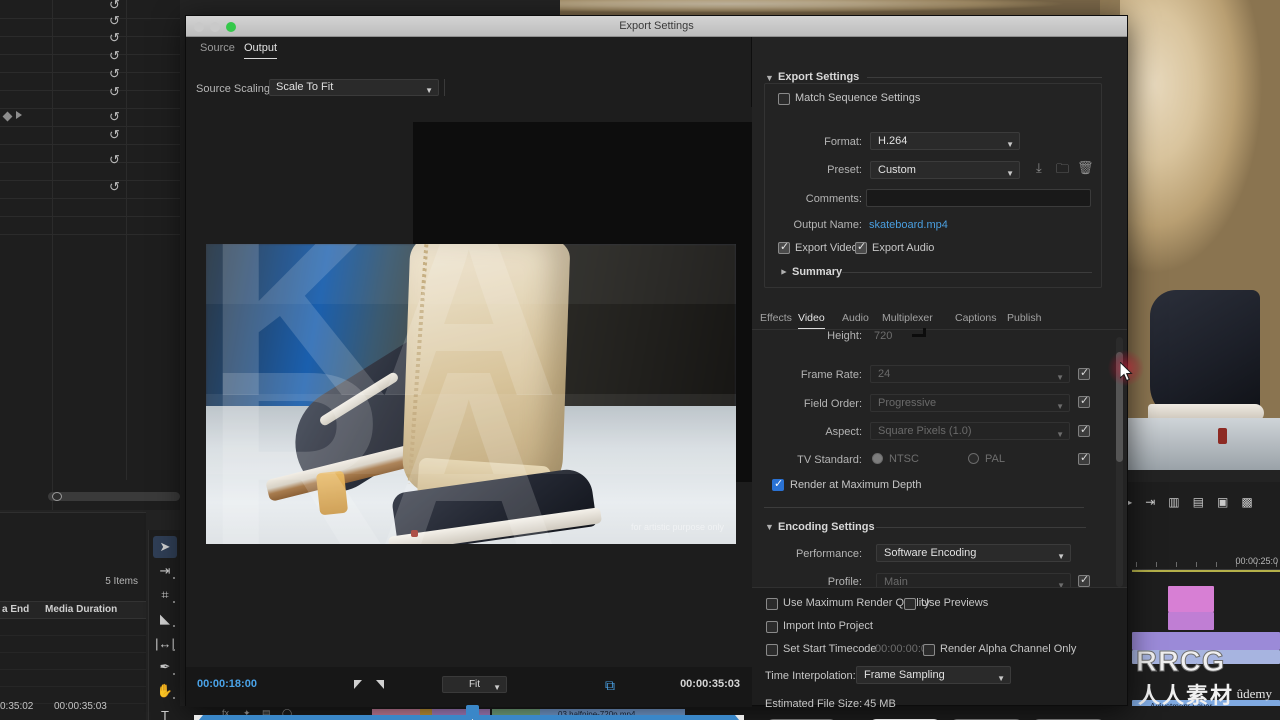 This screenshot has height=720, width=1280. I want to click on field-order-lock-checkbox, so click(1084, 401).